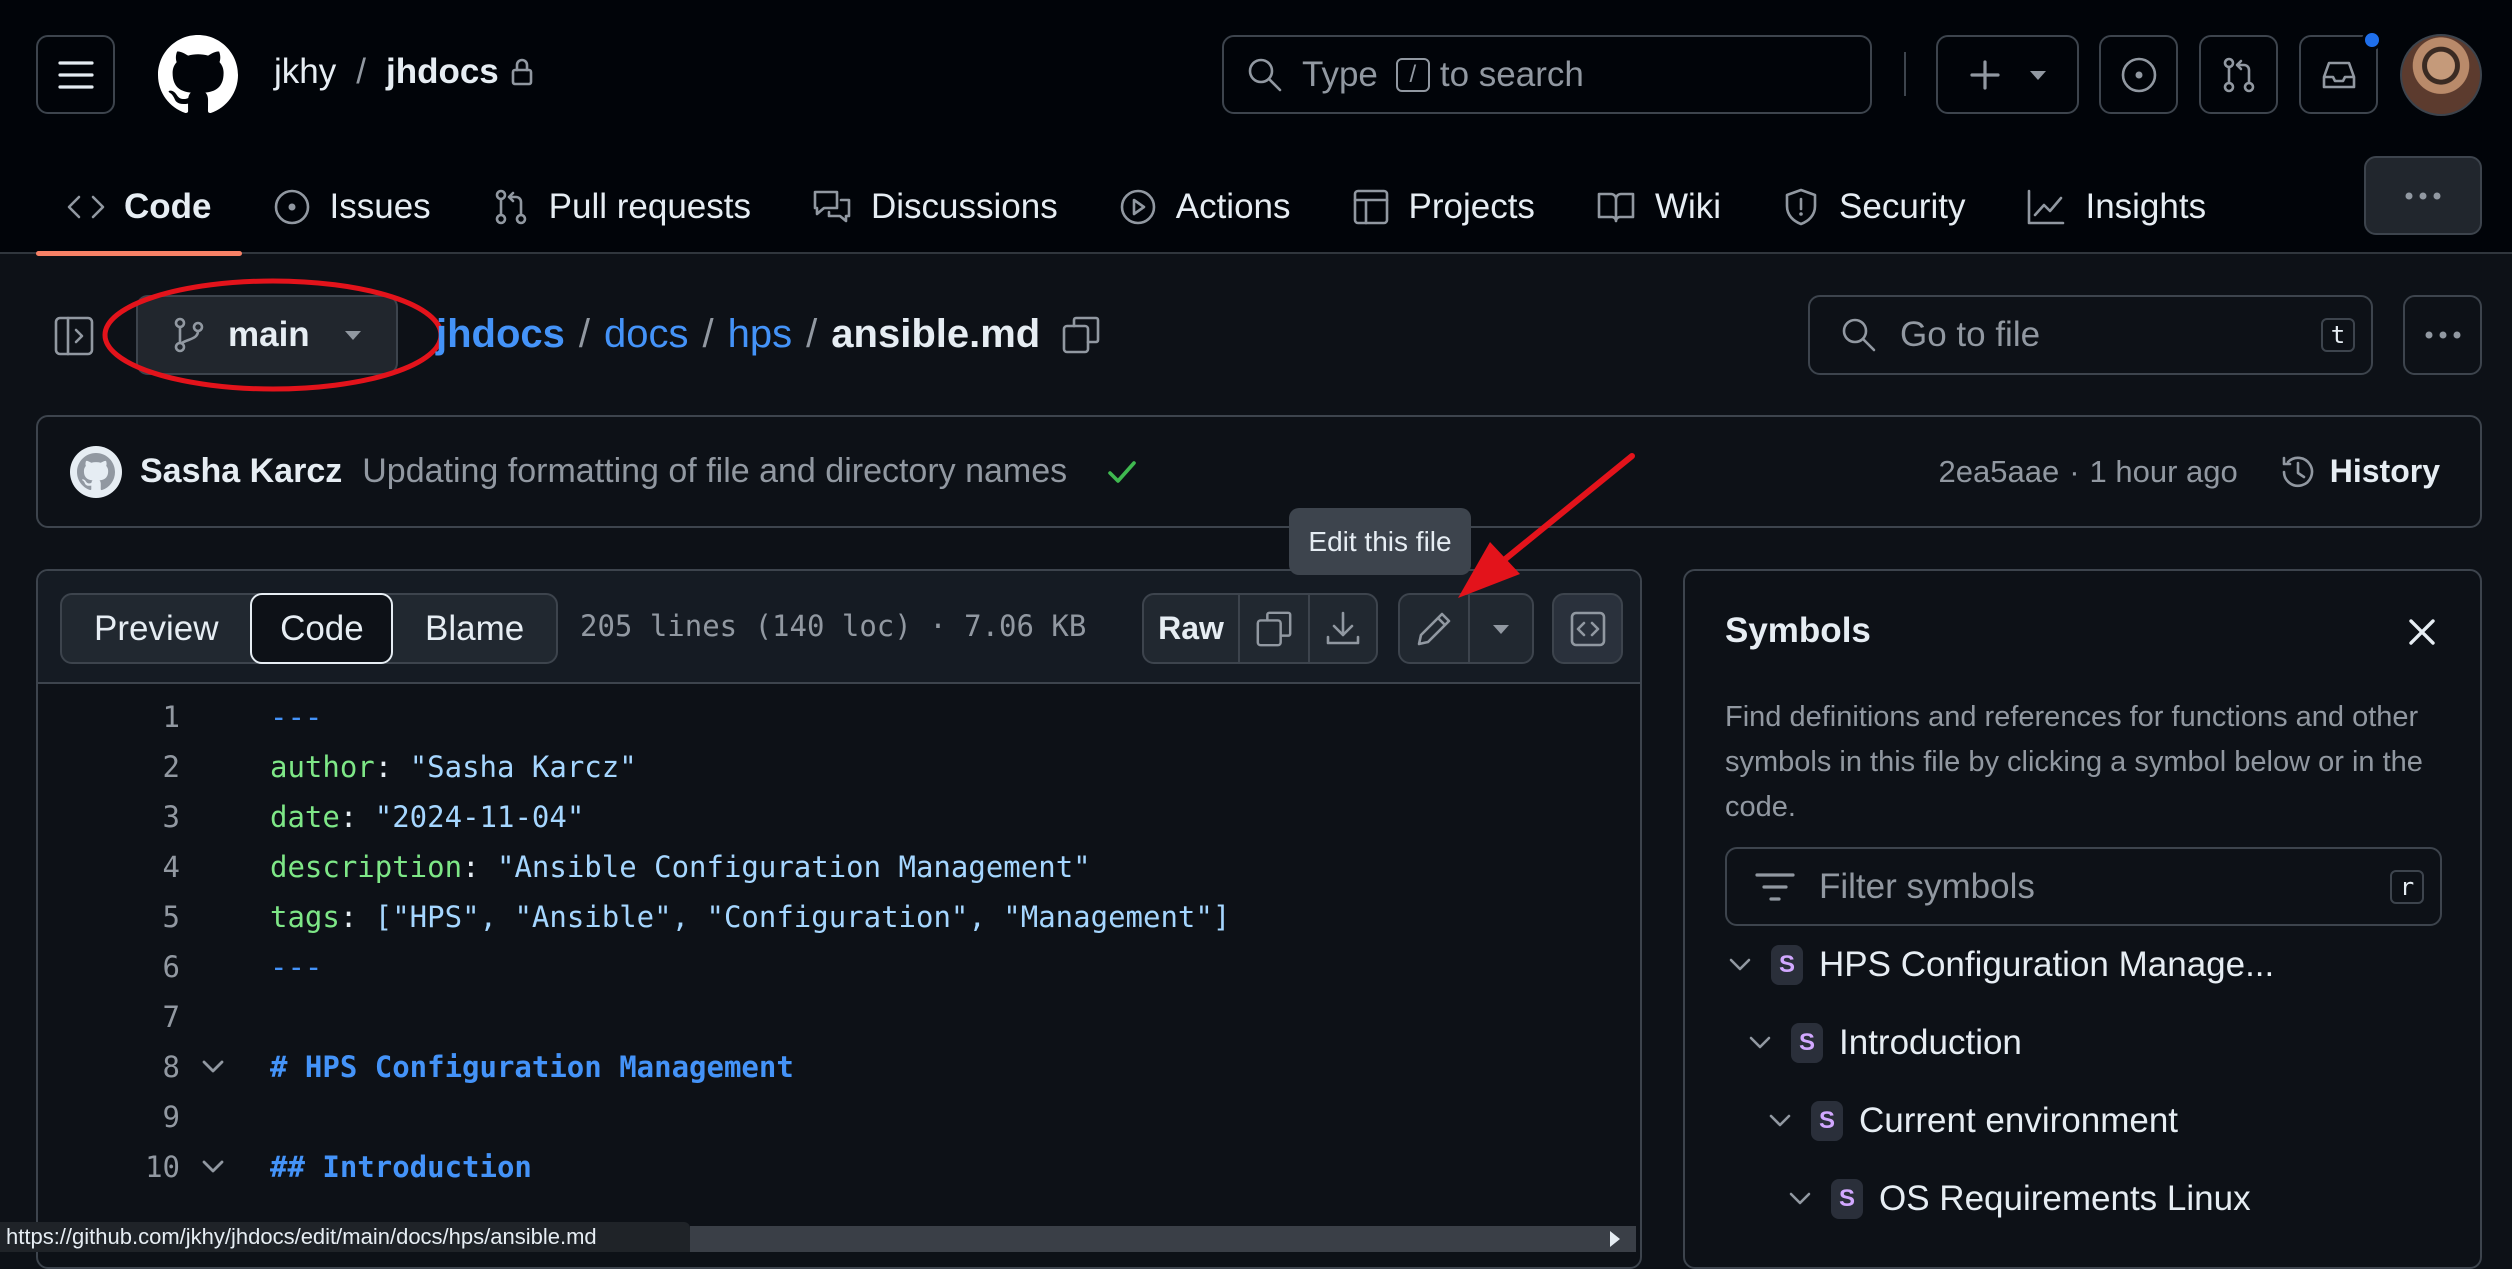 The image size is (2512, 1269). I want to click on line-content: author: "Sasha Karcz", so click(453, 767).